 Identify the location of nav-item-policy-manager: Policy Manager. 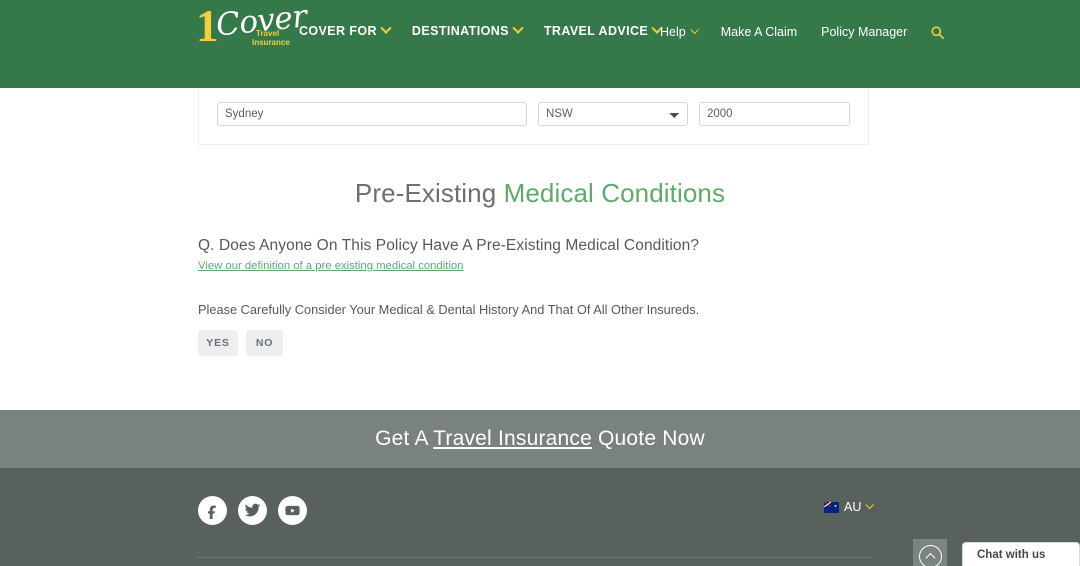
(864, 32).